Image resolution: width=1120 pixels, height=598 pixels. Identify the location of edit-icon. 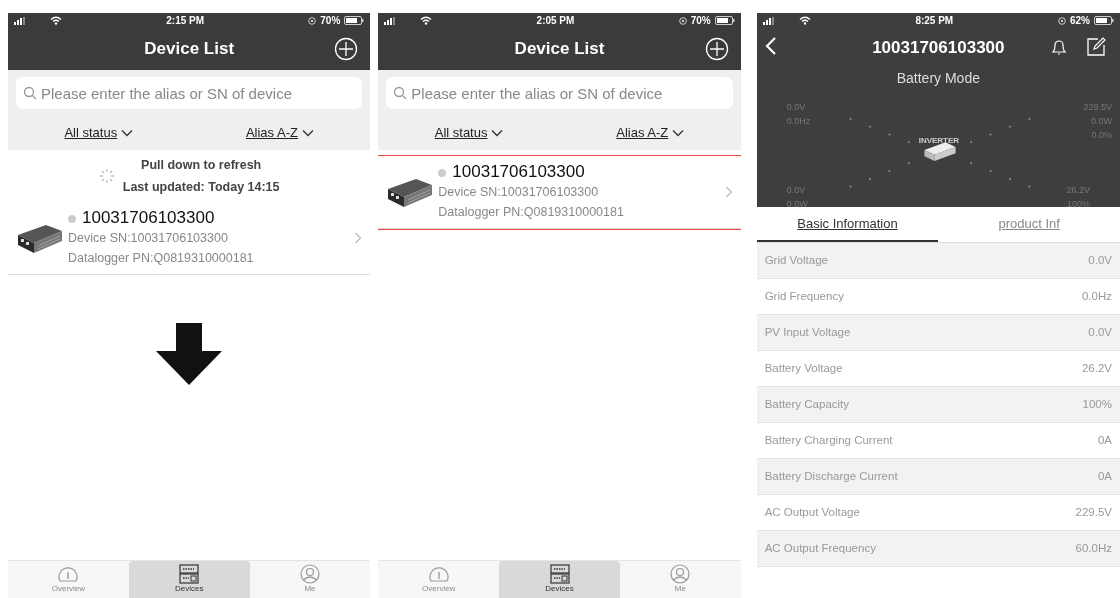
(1096, 47).